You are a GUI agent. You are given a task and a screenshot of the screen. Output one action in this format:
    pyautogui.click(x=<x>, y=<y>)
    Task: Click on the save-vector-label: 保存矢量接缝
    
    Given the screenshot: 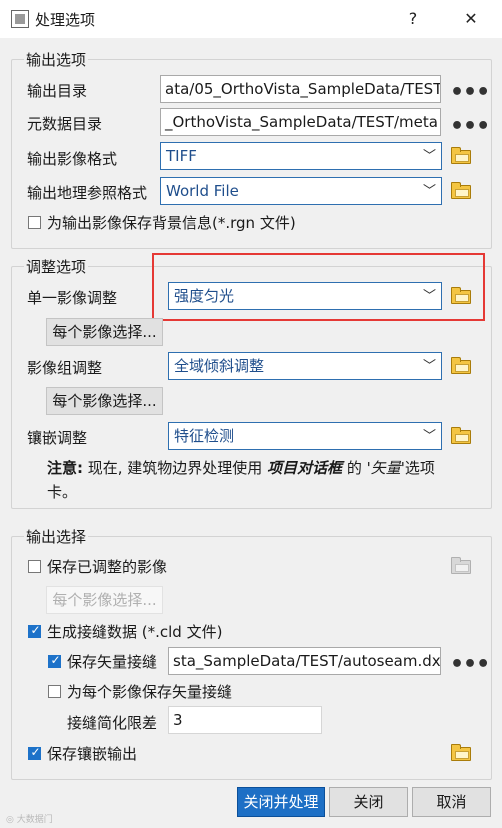 What is the action you would take?
    pyautogui.click(x=112, y=662)
    